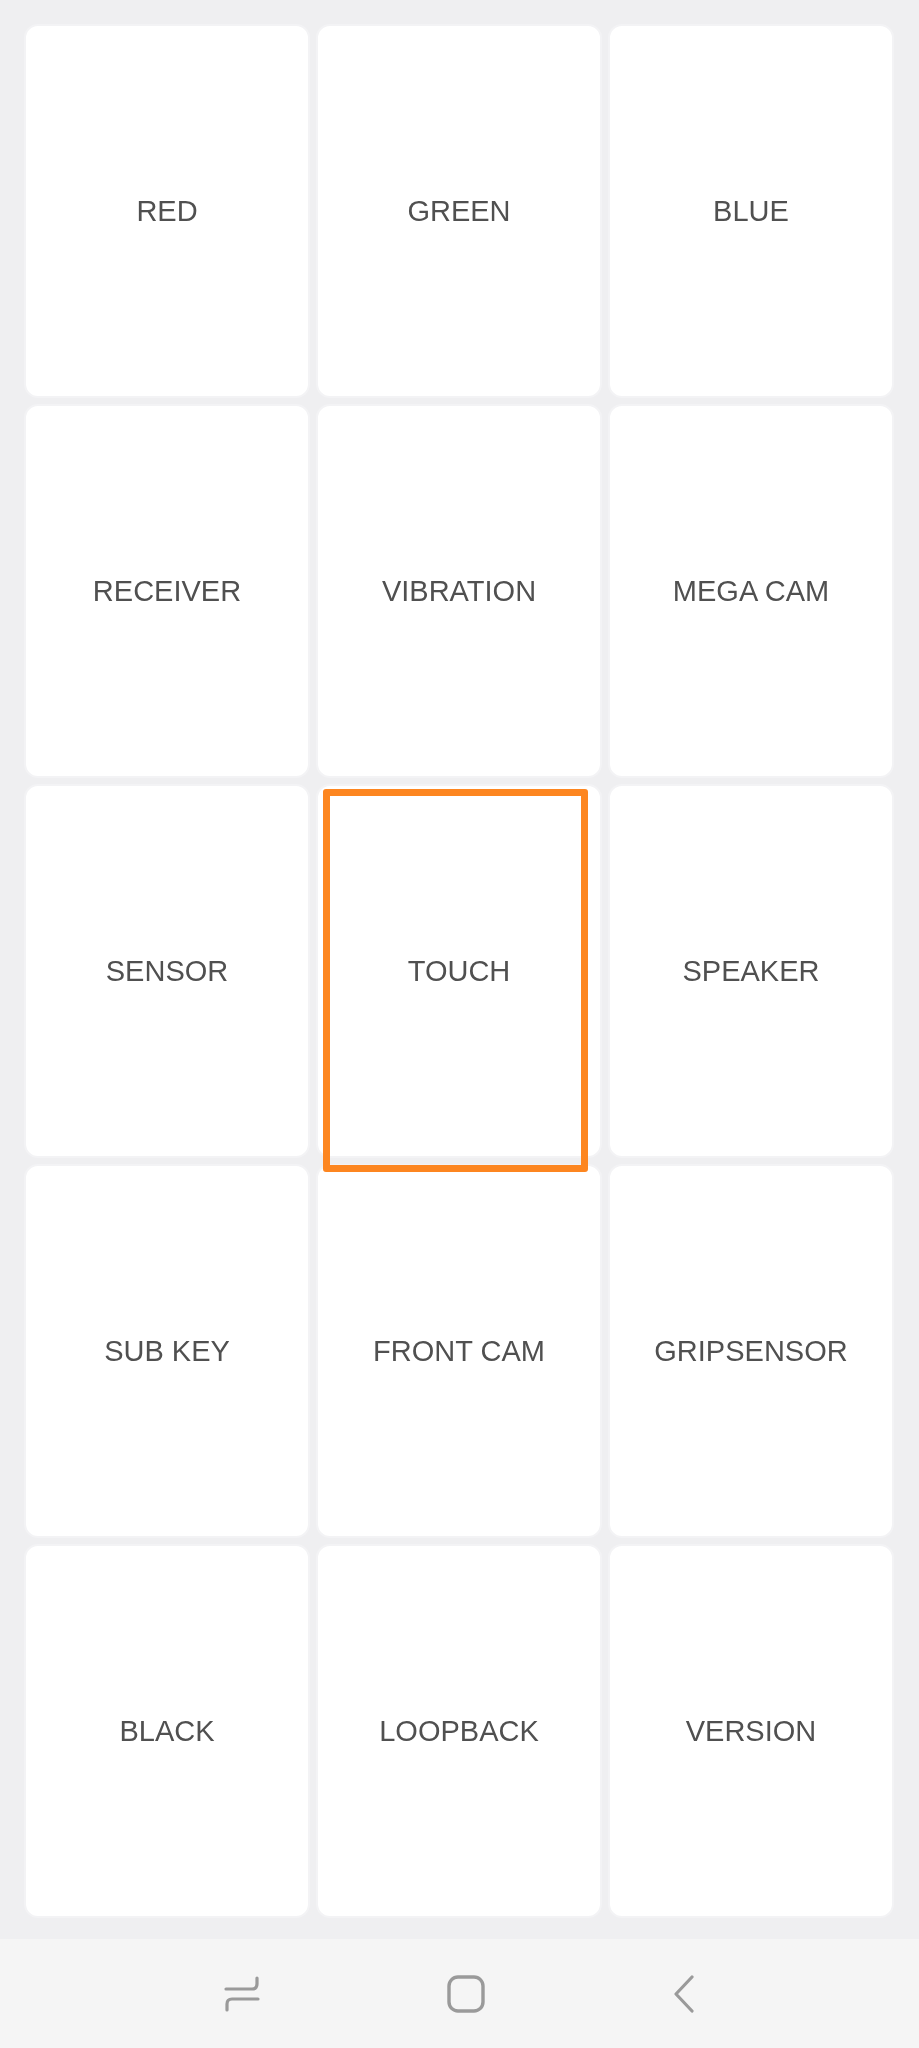 This screenshot has width=919, height=2048. Describe the element at coordinates (751, 1351) in the screenshot. I see `test-tile: GRIPSENSOR` at that location.